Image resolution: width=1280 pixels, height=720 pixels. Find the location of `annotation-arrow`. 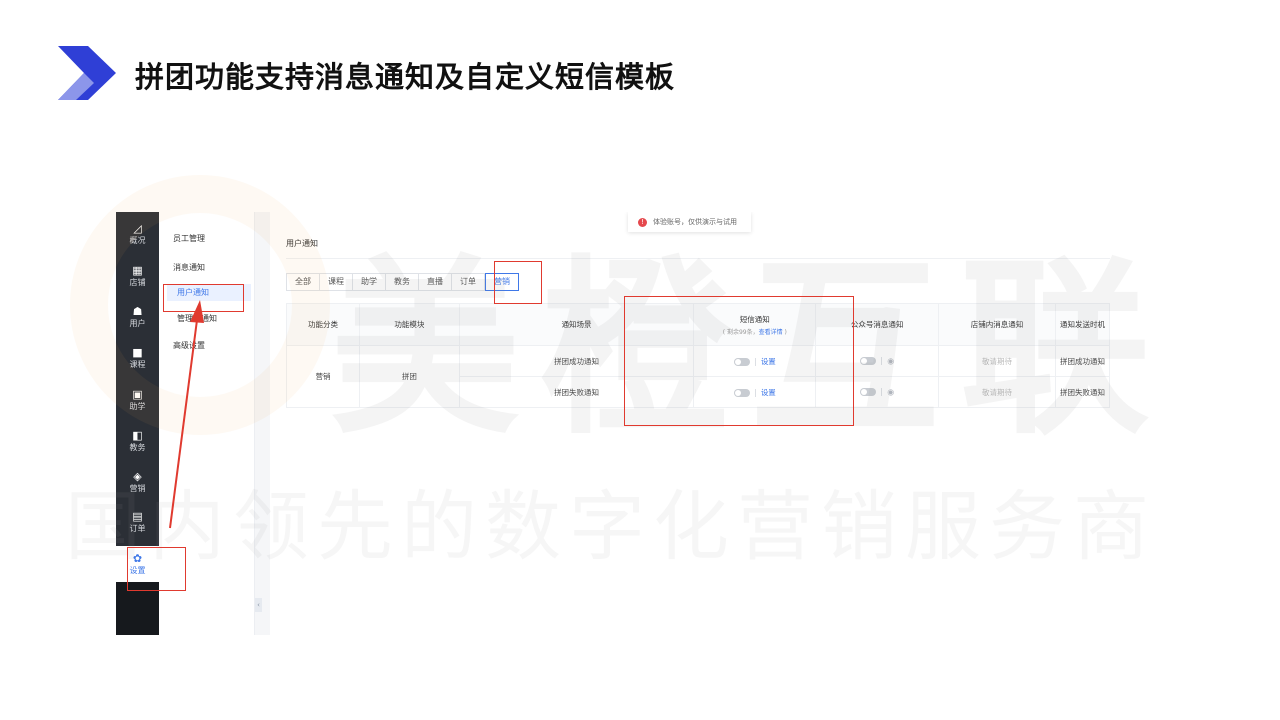

annotation-arrow is located at coordinates (186, 414).